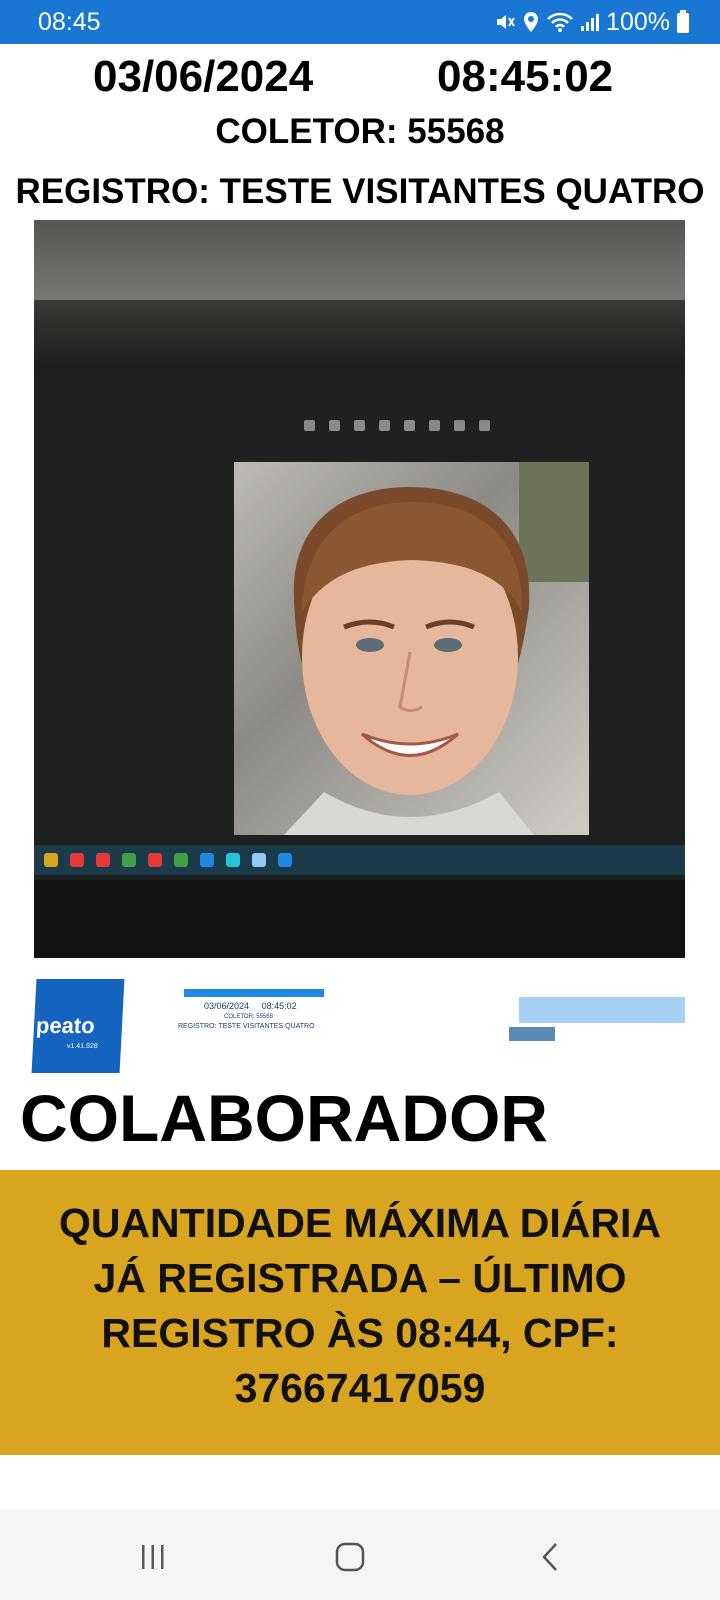 This screenshot has height=1600, width=720. What do you see at coordinates (359, 335) in the screenshot?
I see `photo-wall-edge` at bounding box center [359, 335].